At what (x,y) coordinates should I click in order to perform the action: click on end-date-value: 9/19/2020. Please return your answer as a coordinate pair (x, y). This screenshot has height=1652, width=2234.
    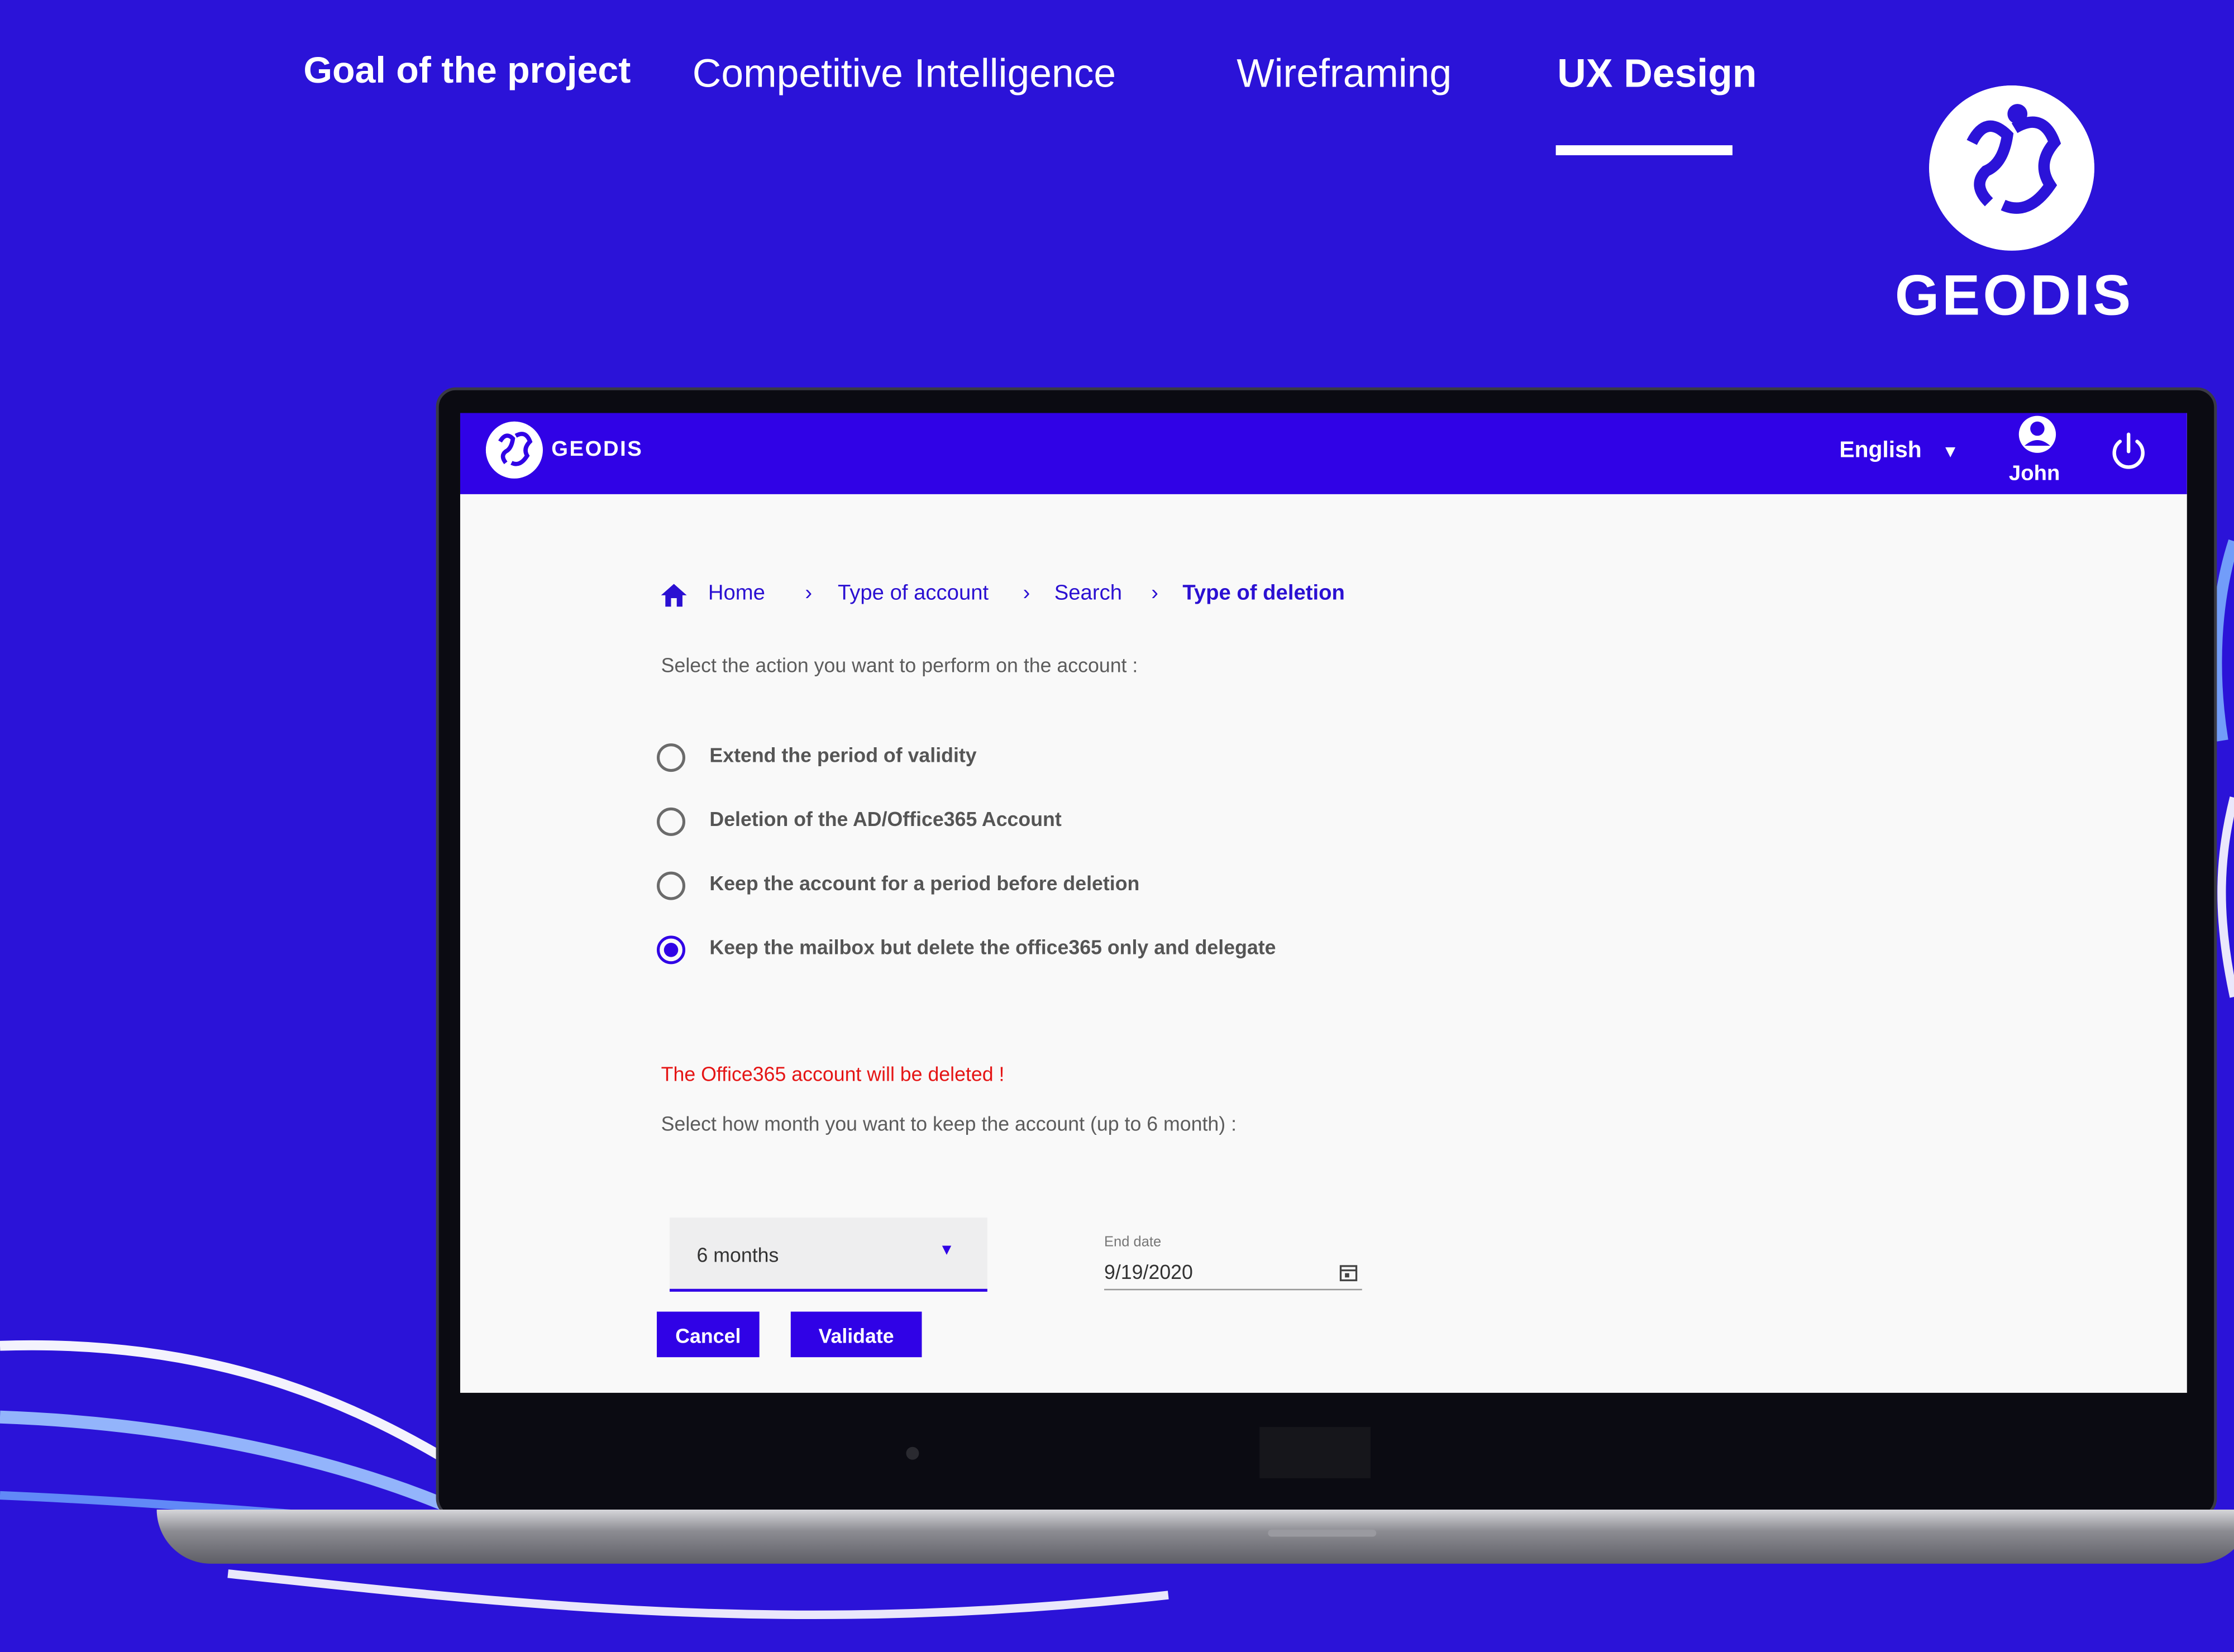
    Looking at the image, I should click on (1148, 1271).